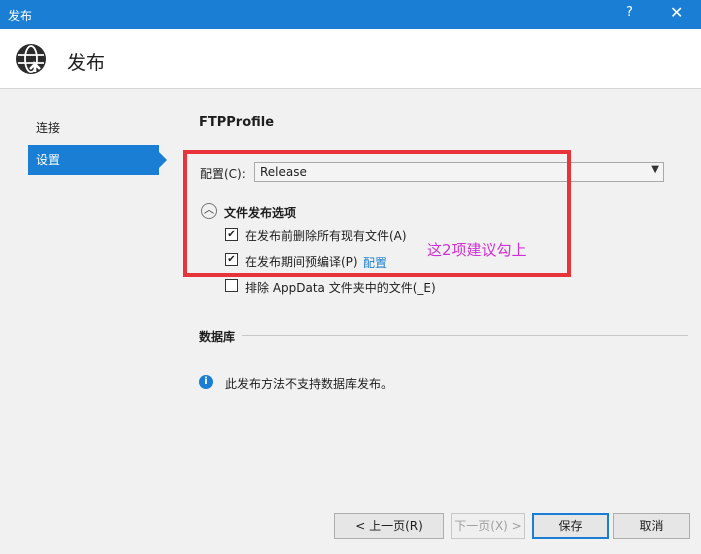 This screenshot has width=701, height=554. I want to click on close-button: ✕, so click(676, 12).